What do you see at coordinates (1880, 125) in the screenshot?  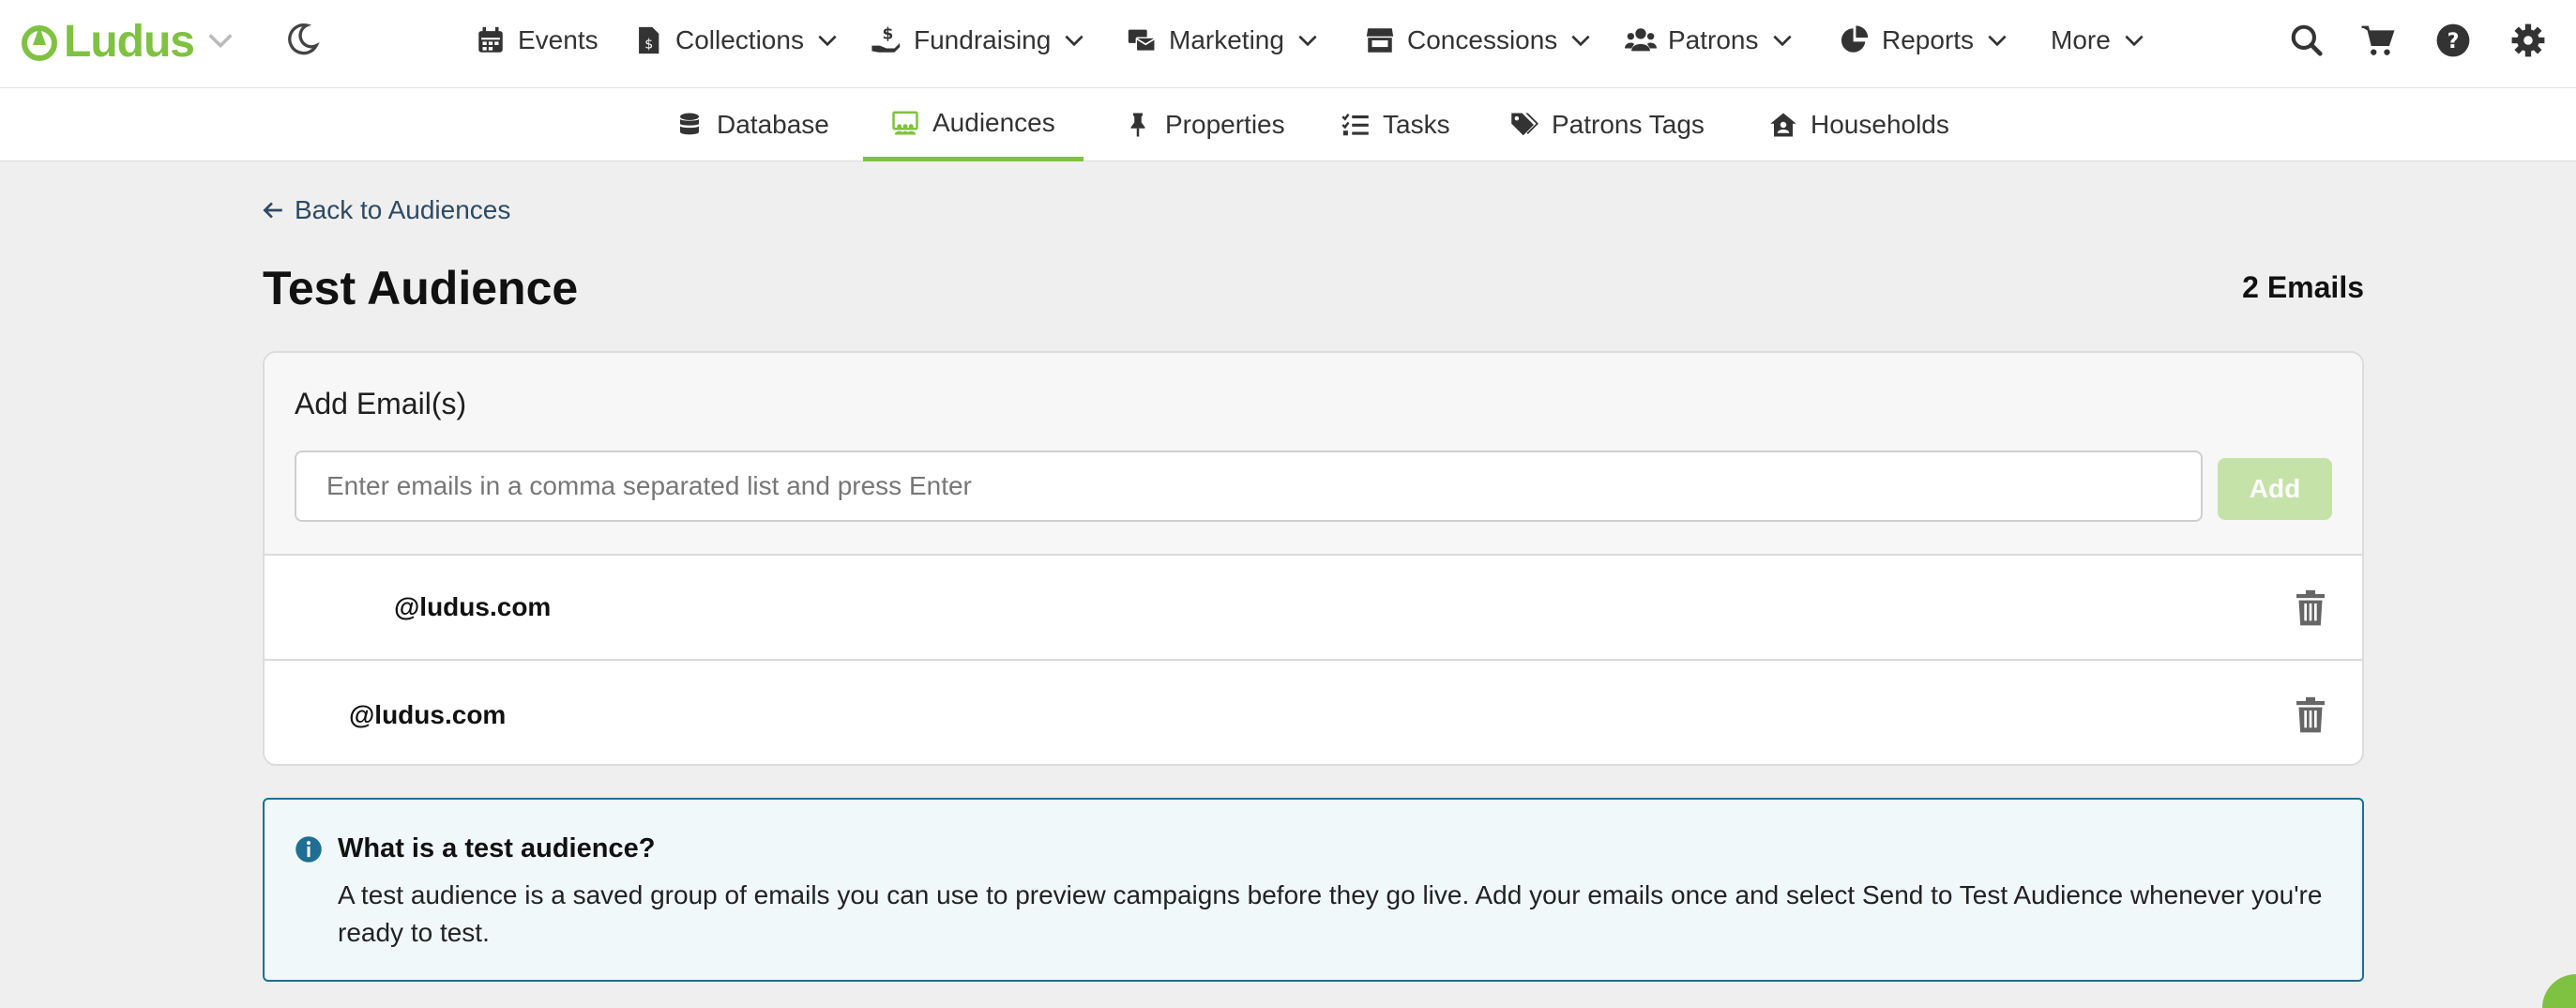 I see `subnav-label: Households` at bounding box center [1880, 125].